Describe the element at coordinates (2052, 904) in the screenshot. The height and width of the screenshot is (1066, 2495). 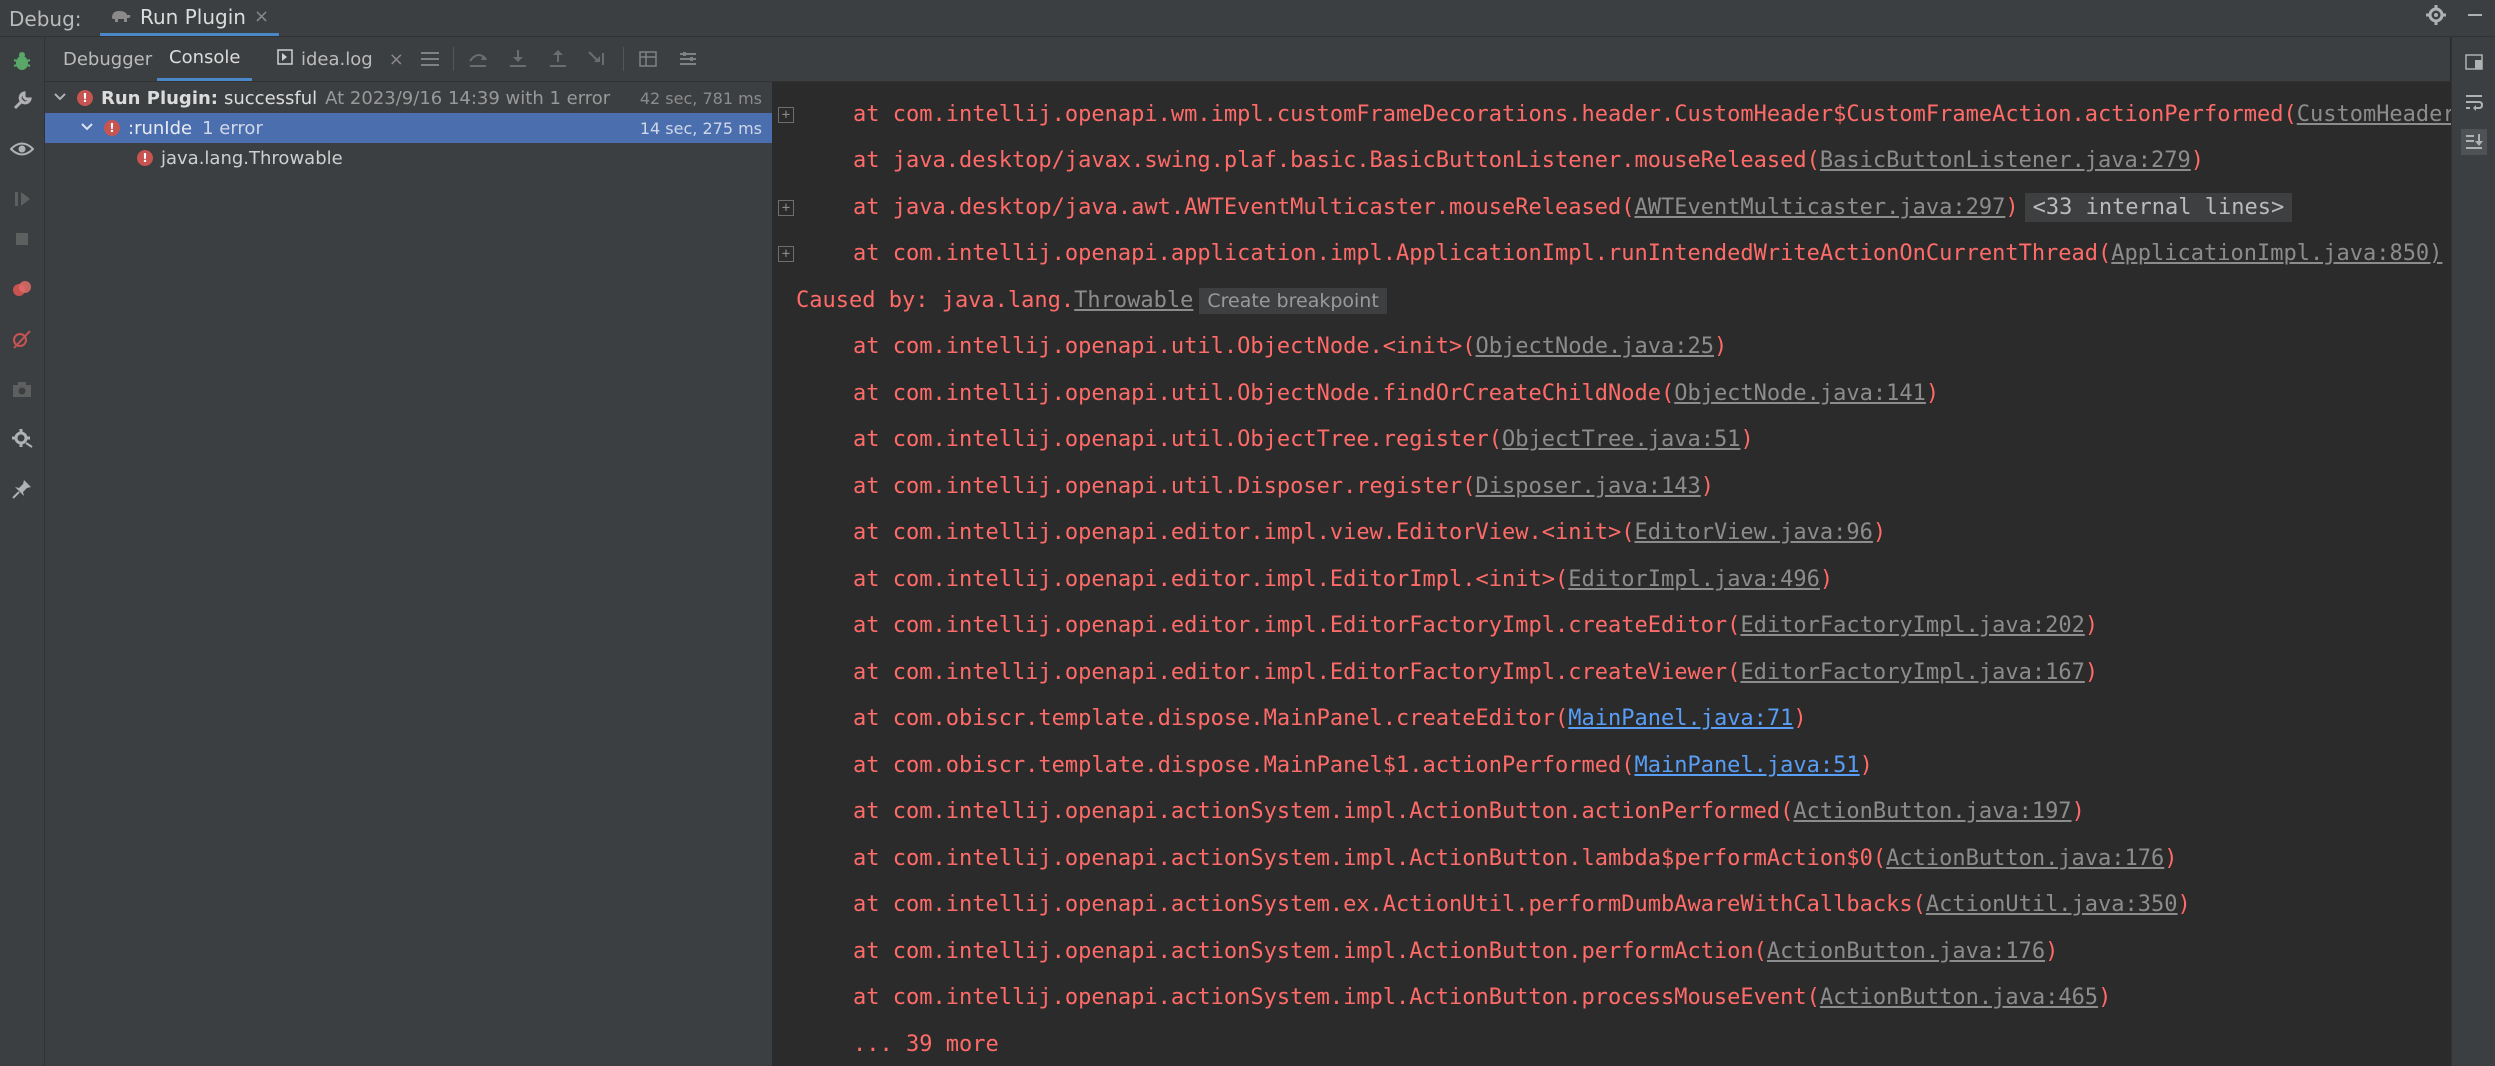
I see `source-link: ActionUtil.java:350` at that location.